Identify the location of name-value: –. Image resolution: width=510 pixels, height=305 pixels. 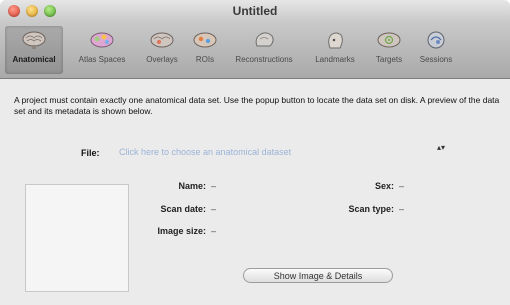
(214, 186).